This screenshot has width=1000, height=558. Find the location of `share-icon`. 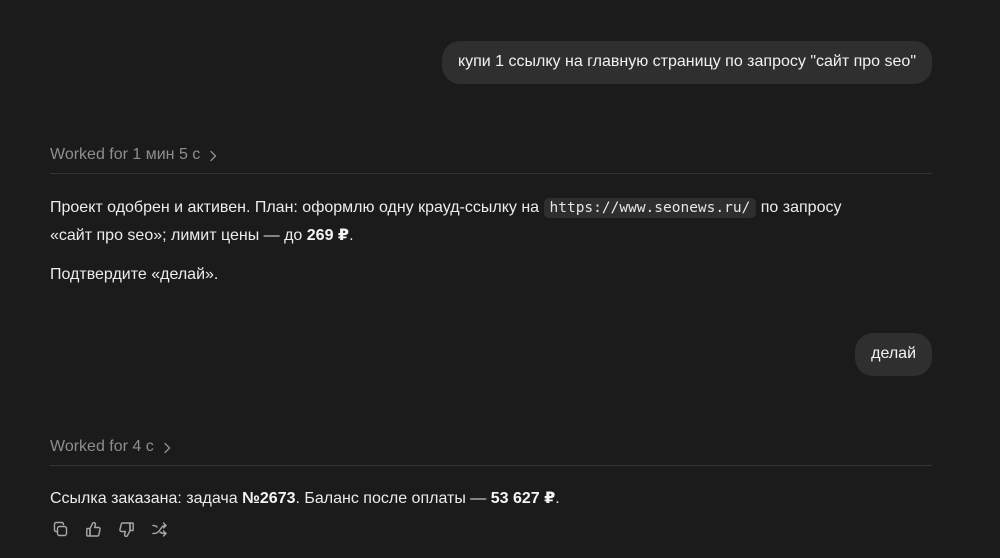

share-icon is located at coordinates (159, 532).